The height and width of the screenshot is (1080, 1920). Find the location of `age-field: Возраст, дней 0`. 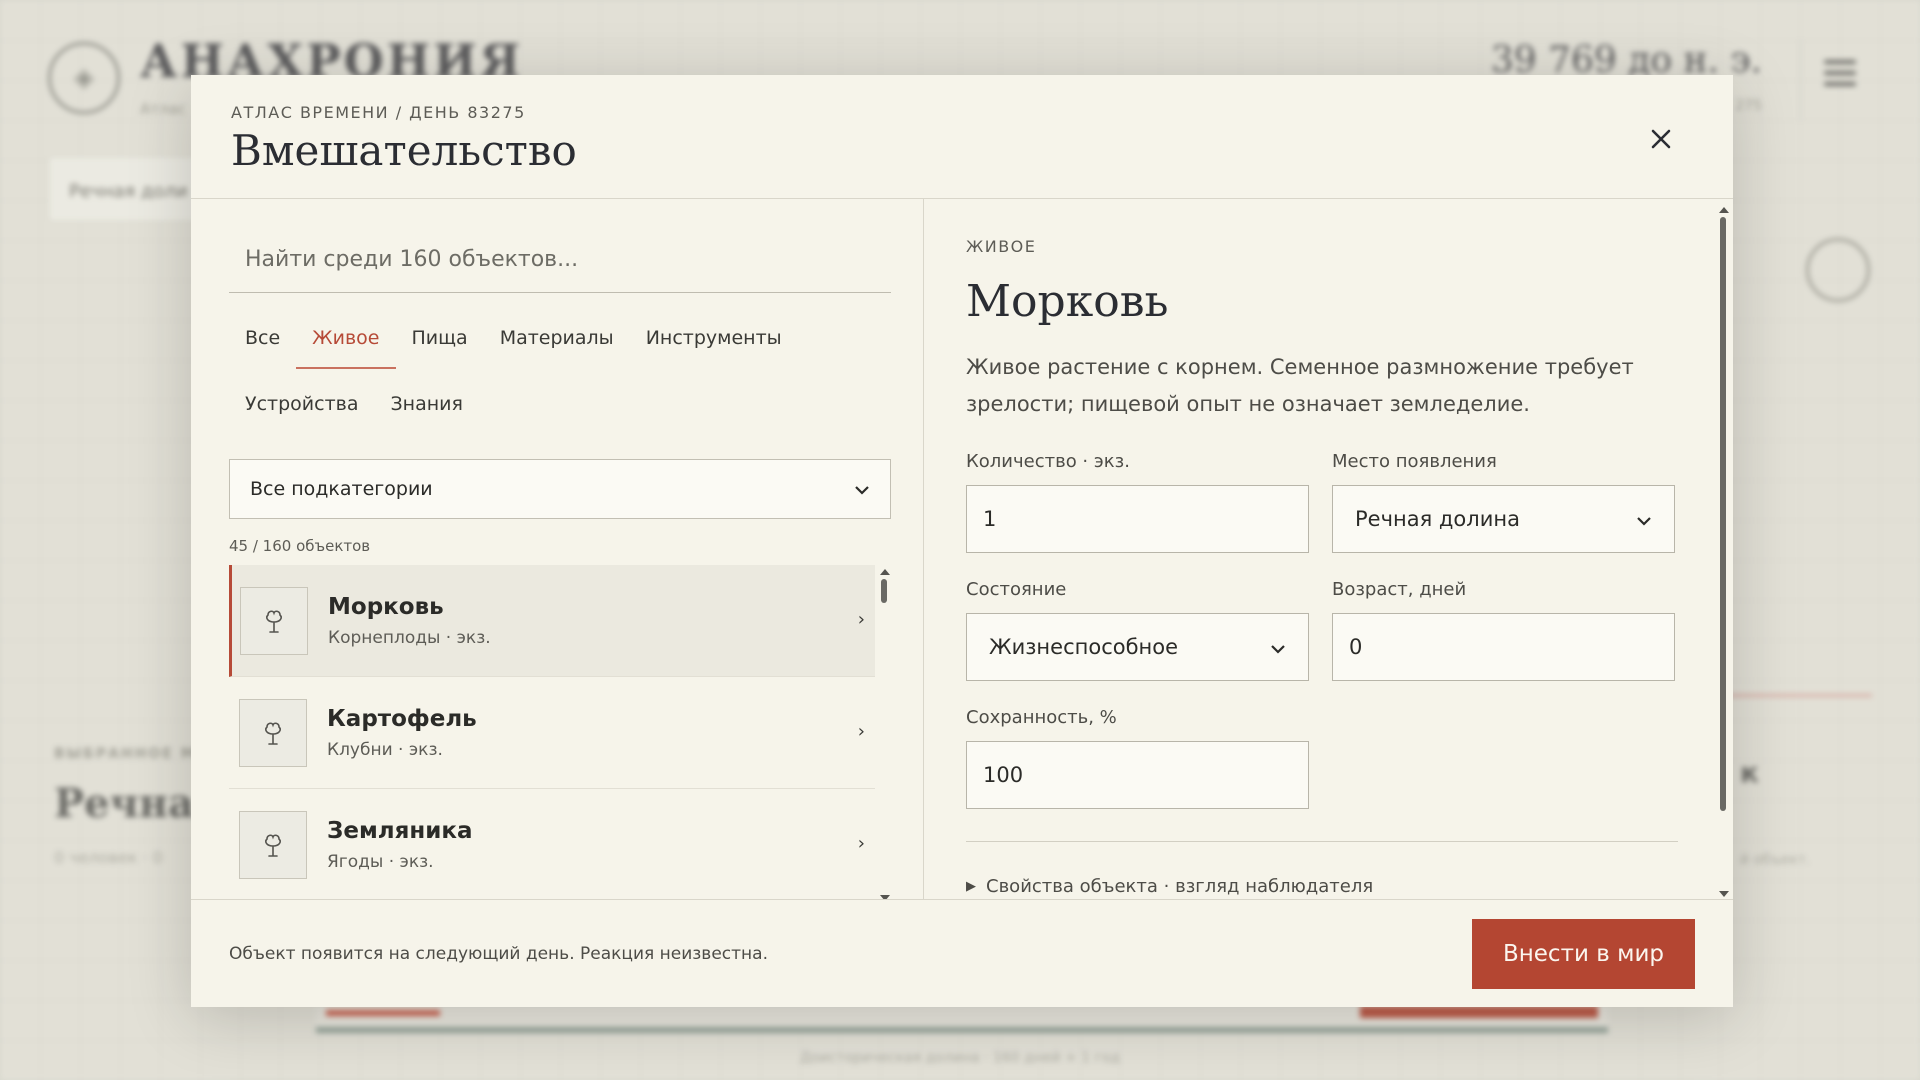

age-field: Возраст, дней 0 is located at coordinates (1503, 630).